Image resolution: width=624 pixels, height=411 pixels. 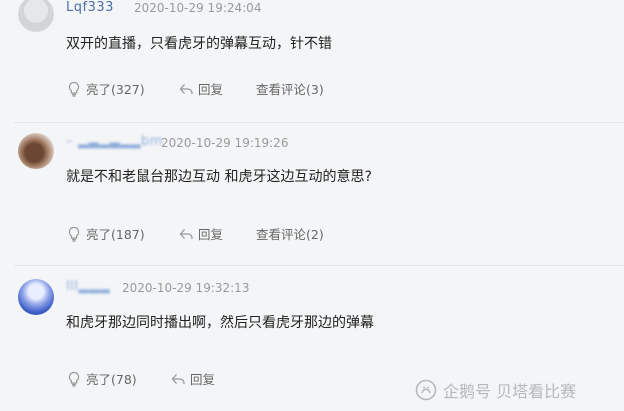 I want to click on like-count: 亮了(78), so click(x=111, y=379).